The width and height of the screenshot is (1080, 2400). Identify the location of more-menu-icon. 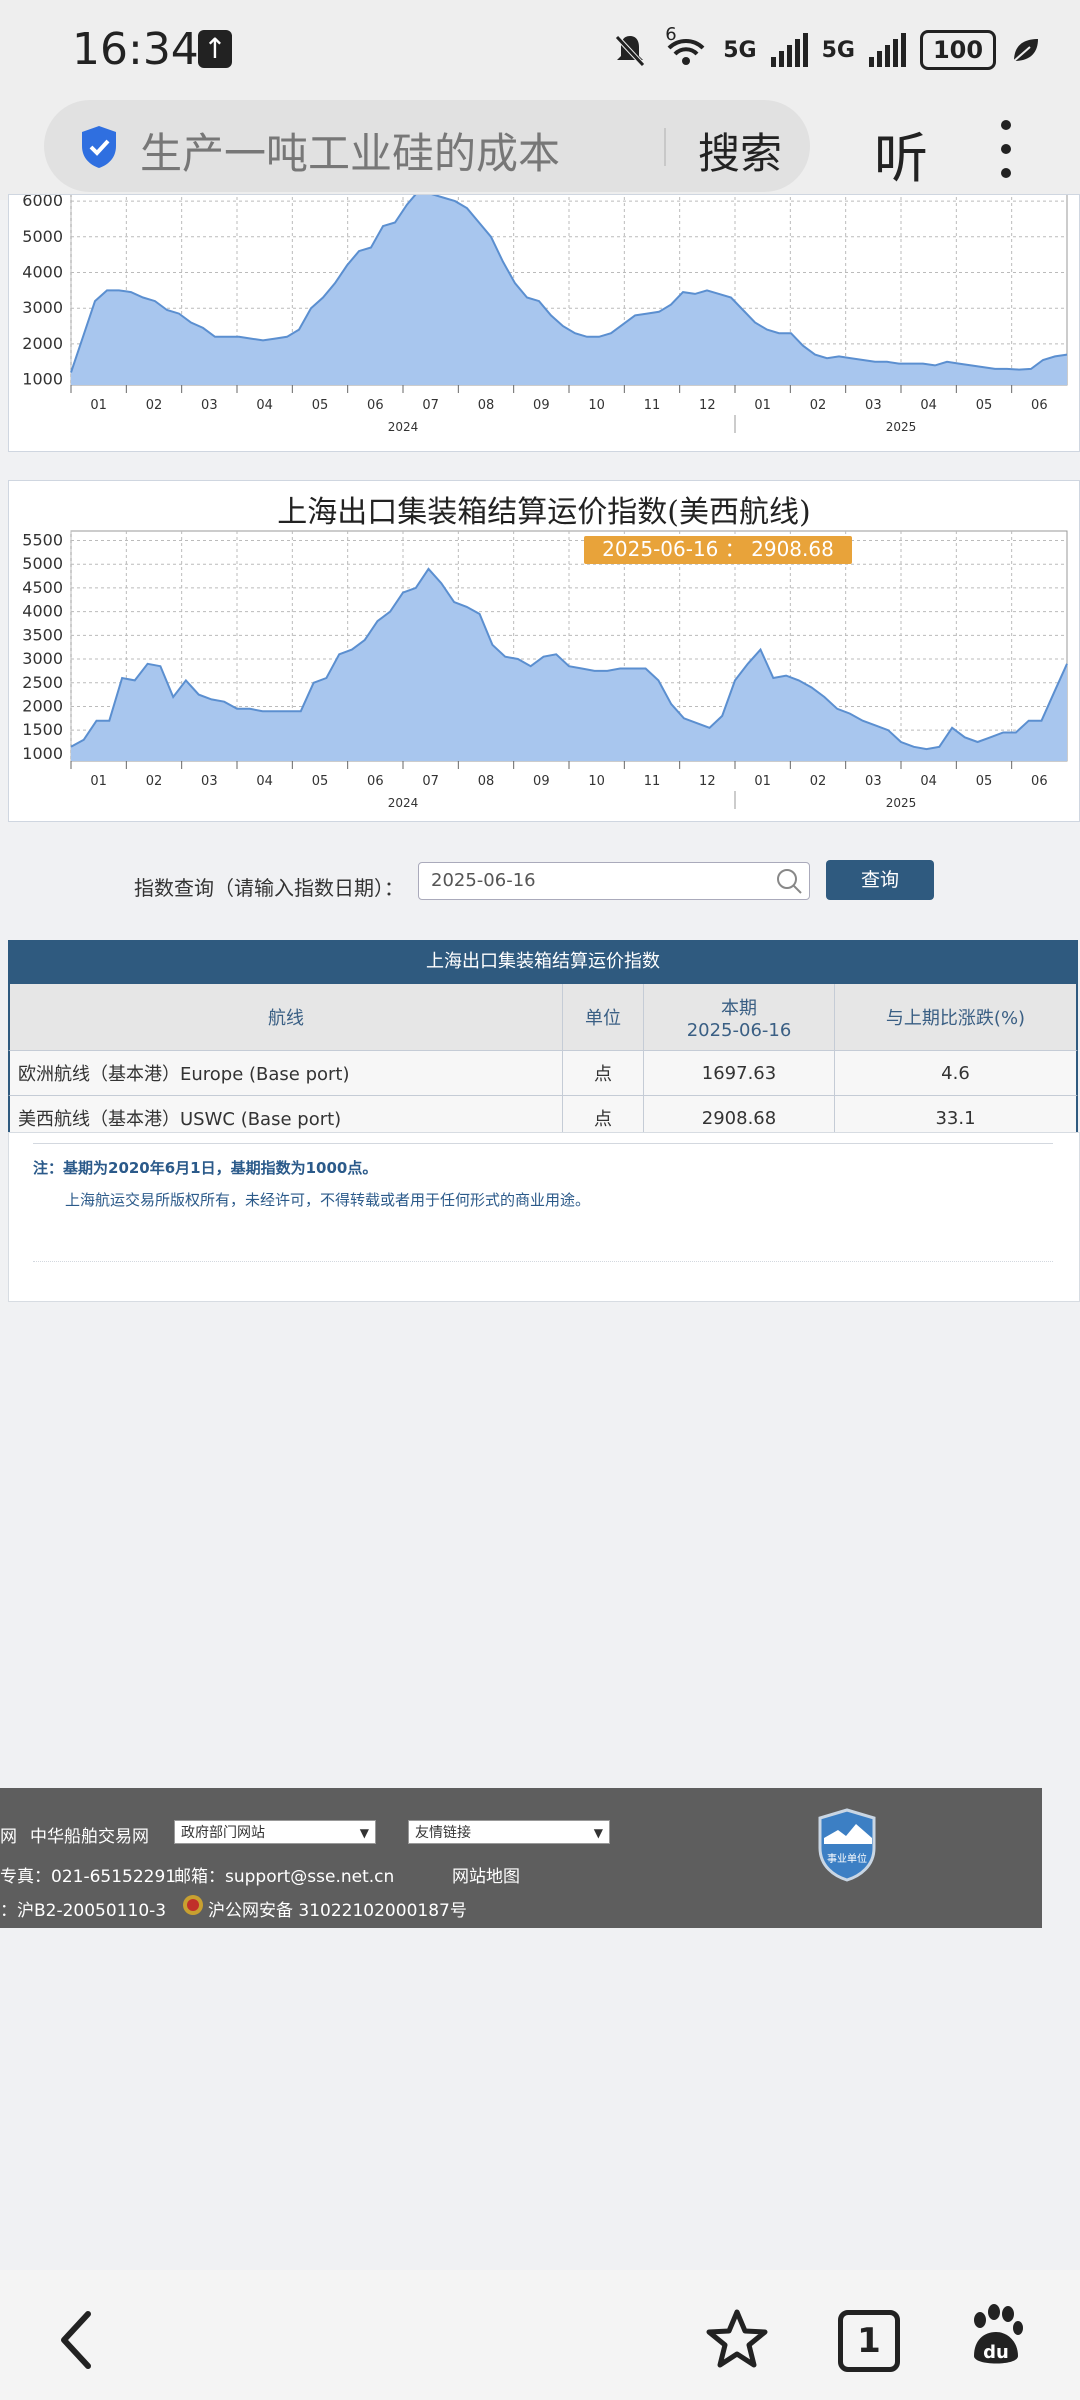
(1006, 156).